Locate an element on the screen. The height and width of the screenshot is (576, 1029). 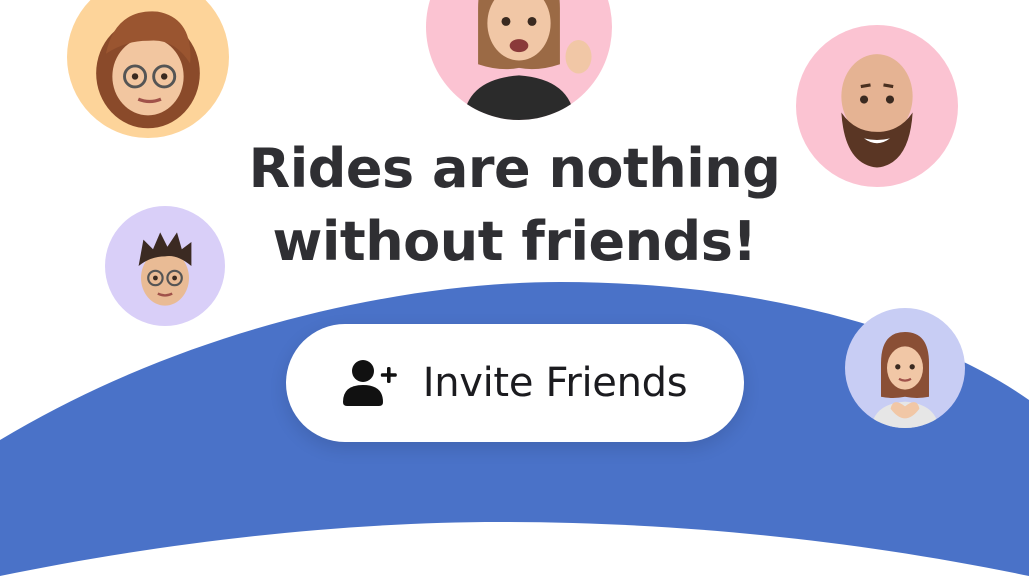
invite-friends-label: Invite Friends is located at coordinates (555, 383).